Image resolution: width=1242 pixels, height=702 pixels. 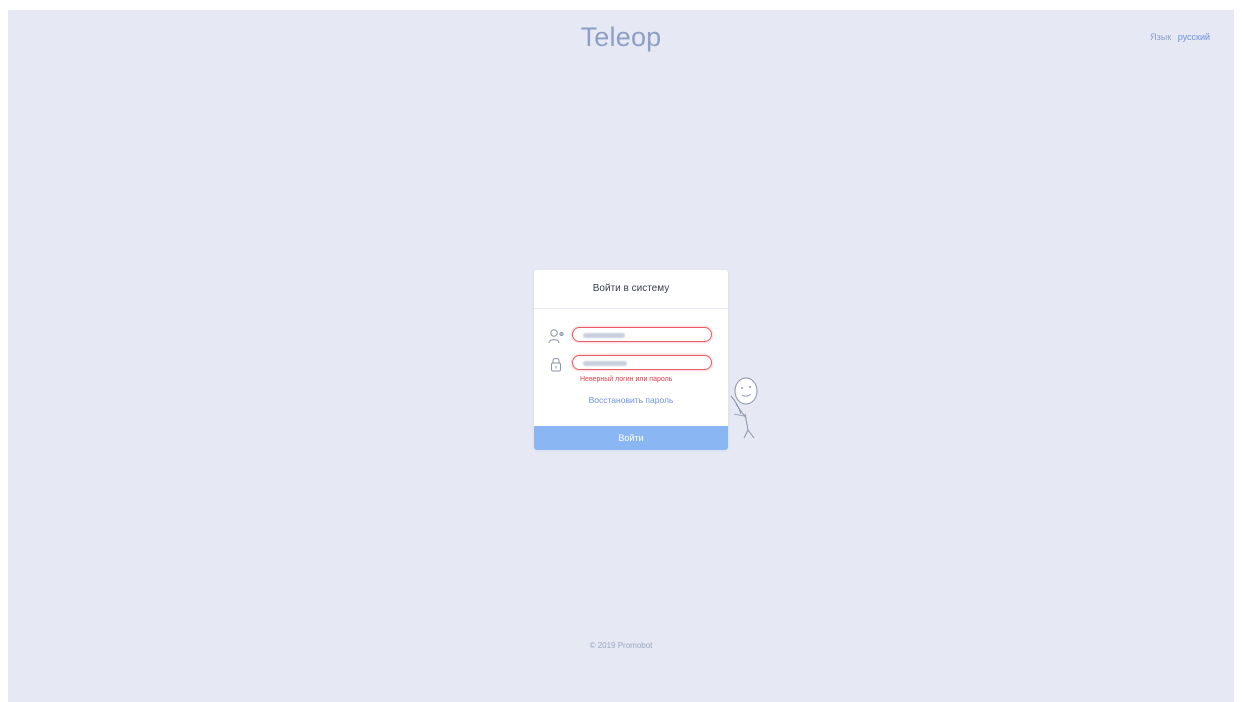 What do you see at coordinates (1161, 37) in the screenshot?
I see `language-label: Язык` at bounding box center [1161, 37].